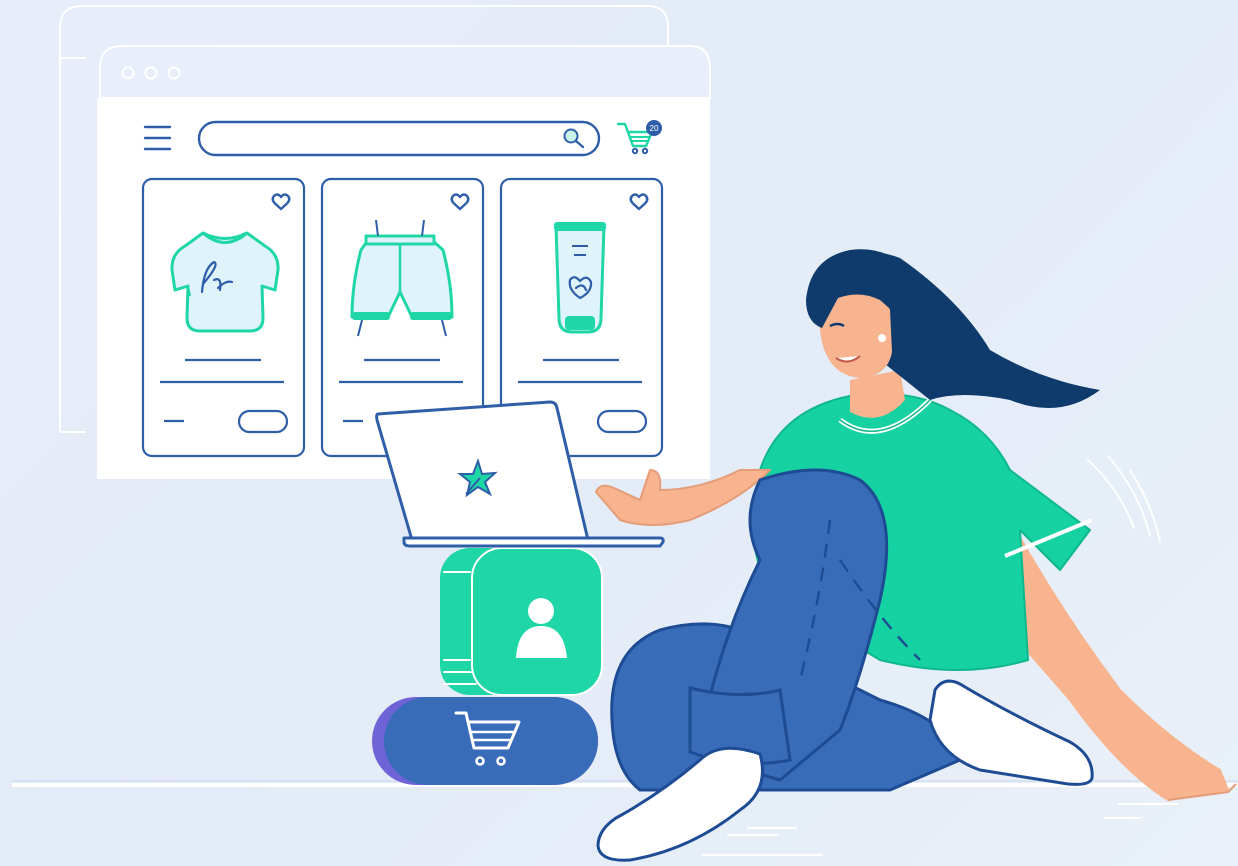  I want to click on cart-count: 20, so click(654, 128).